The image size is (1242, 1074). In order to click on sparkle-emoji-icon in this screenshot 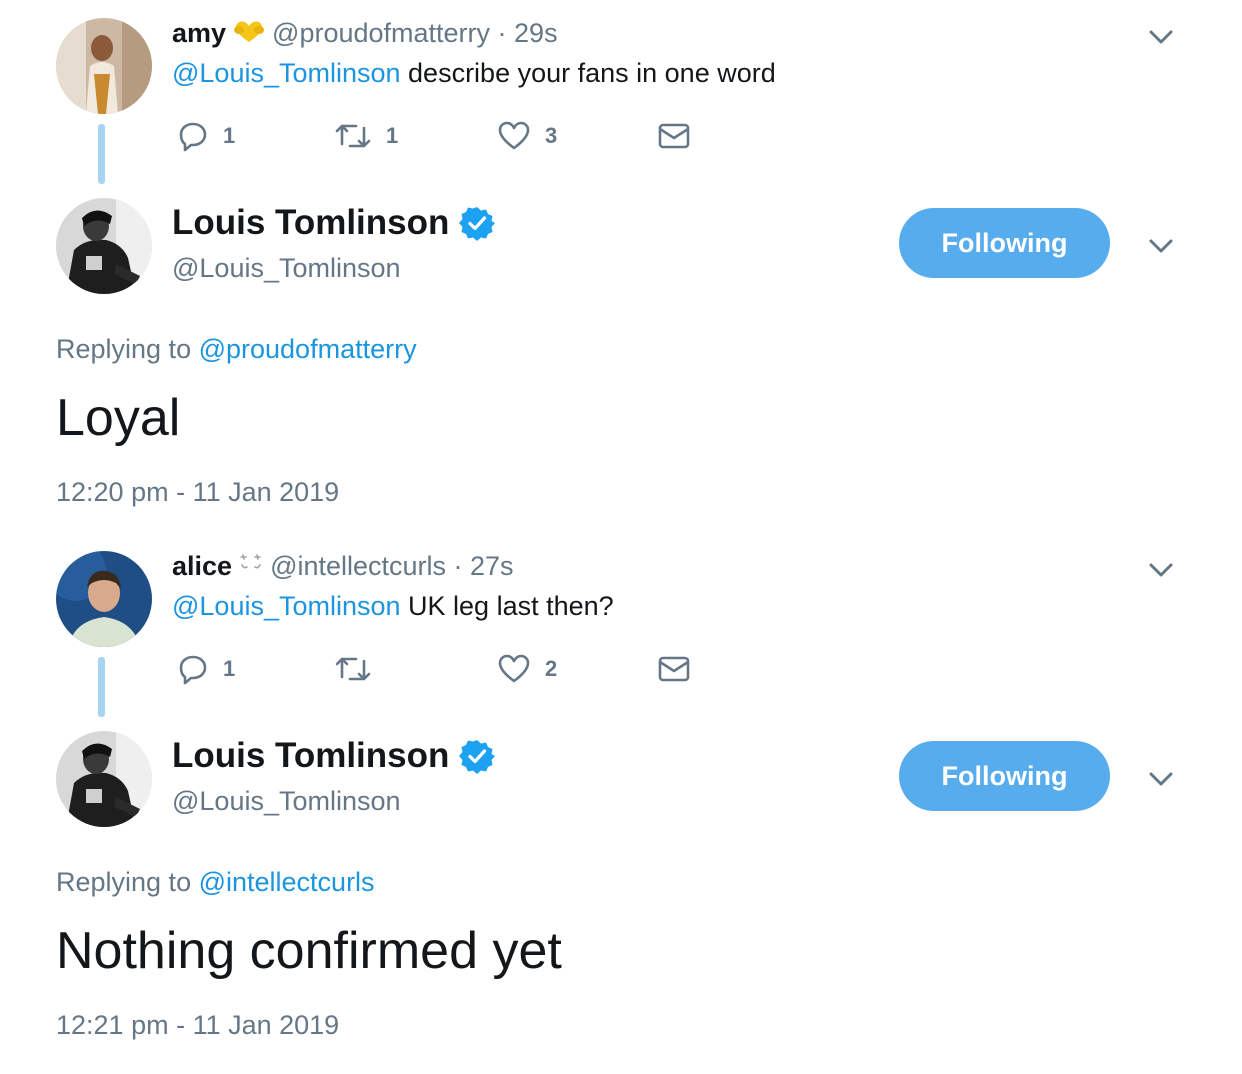, I will do `click(251, 568)`.